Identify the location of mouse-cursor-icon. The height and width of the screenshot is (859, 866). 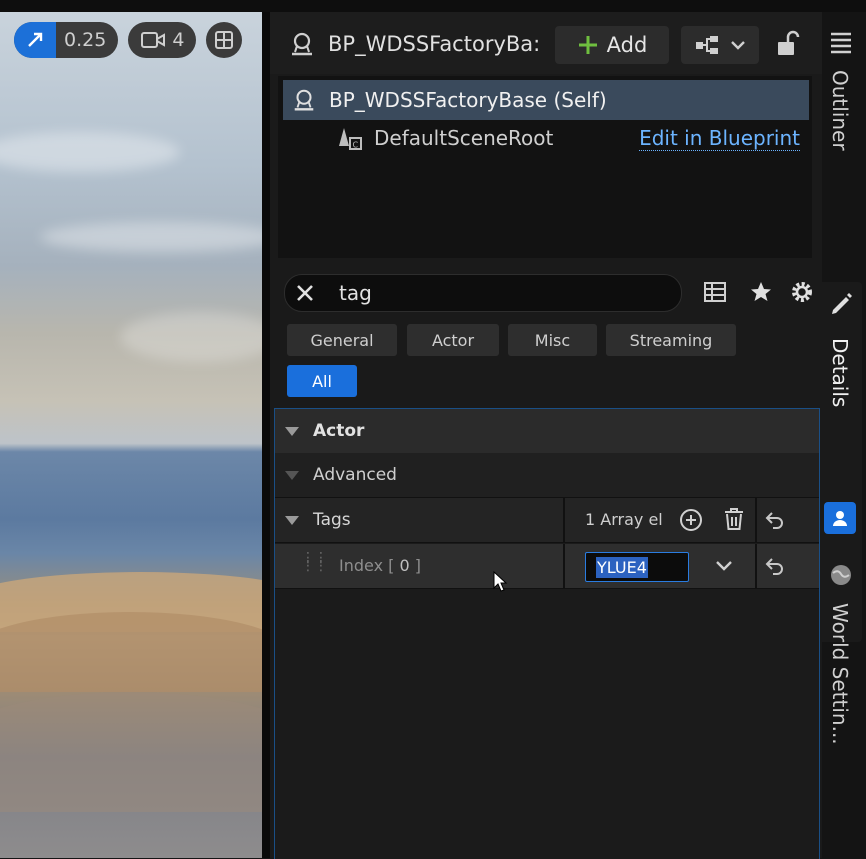
(501, 582).